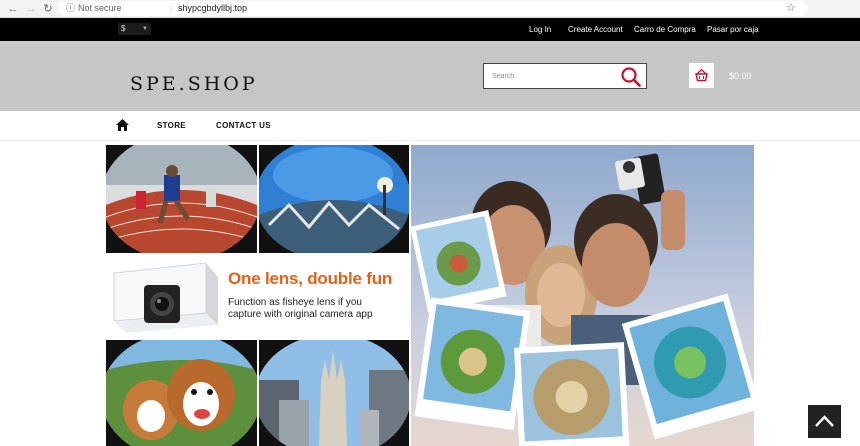 This screenshot has height=446, width=860. Describe the element at coordinates (194, 84) in the screenshot. I see `site-logo: SPE.SHOP` at that location.